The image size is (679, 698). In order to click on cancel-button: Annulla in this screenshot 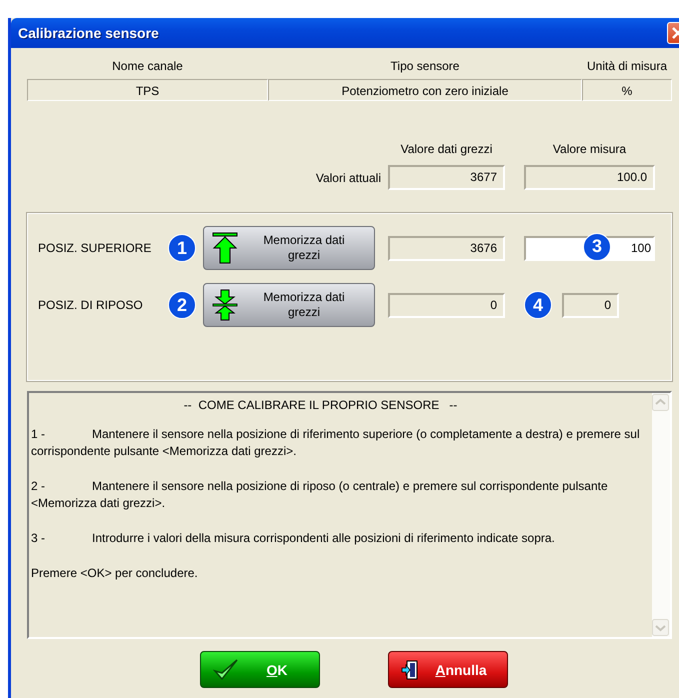, I will do `click(448, 669)`.